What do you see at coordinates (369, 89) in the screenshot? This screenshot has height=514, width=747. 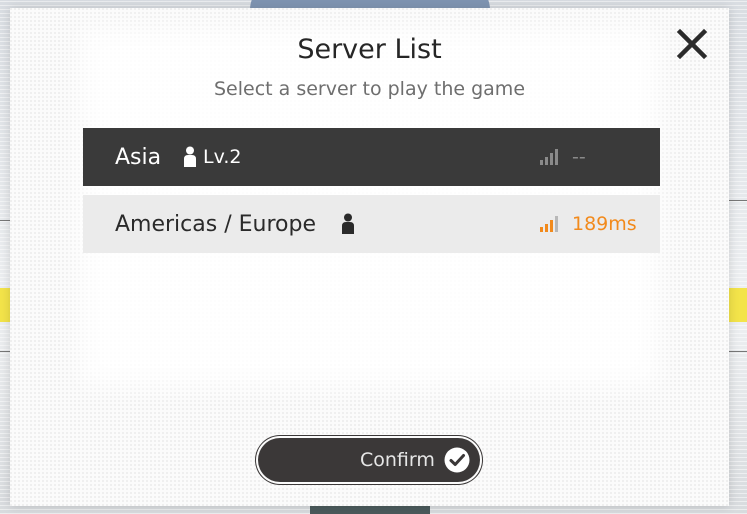 I see `dialog-subtitle: Select a server to play the game` at bounding box center [369, 89].